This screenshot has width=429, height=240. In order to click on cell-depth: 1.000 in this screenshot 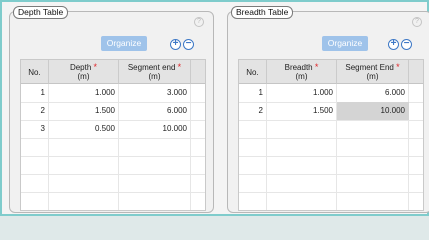, I will do `click(84, 93)`.